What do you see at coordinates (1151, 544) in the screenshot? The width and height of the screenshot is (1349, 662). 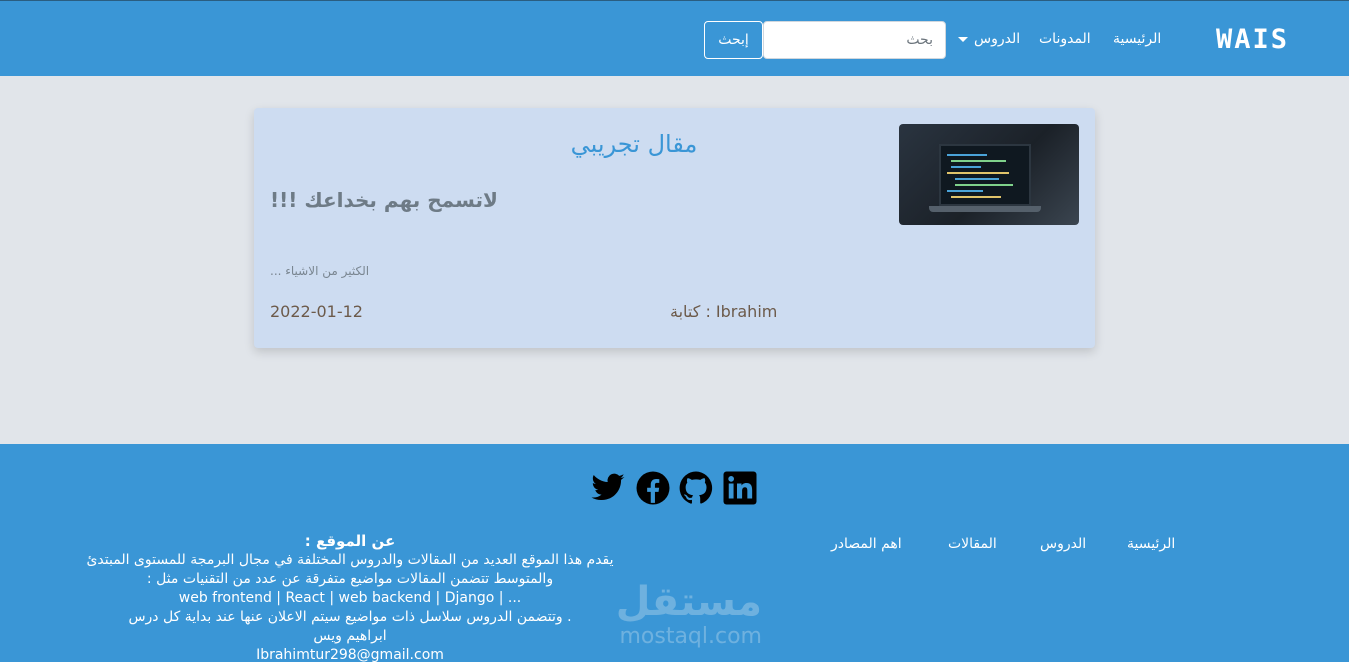 I see `footer-home-link: الرئيسية` at bounding box center [1151, 544].